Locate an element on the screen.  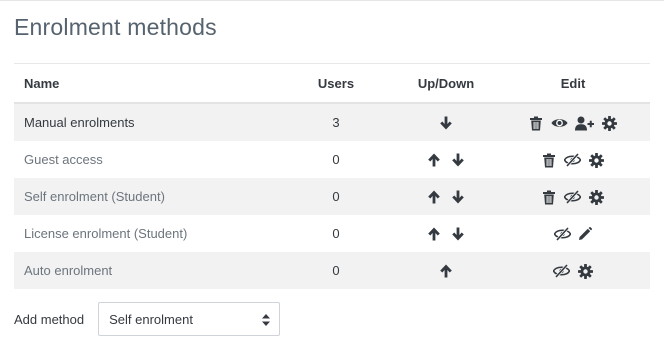
row-name: Auto enrolment is located at coordinates (145, 270).